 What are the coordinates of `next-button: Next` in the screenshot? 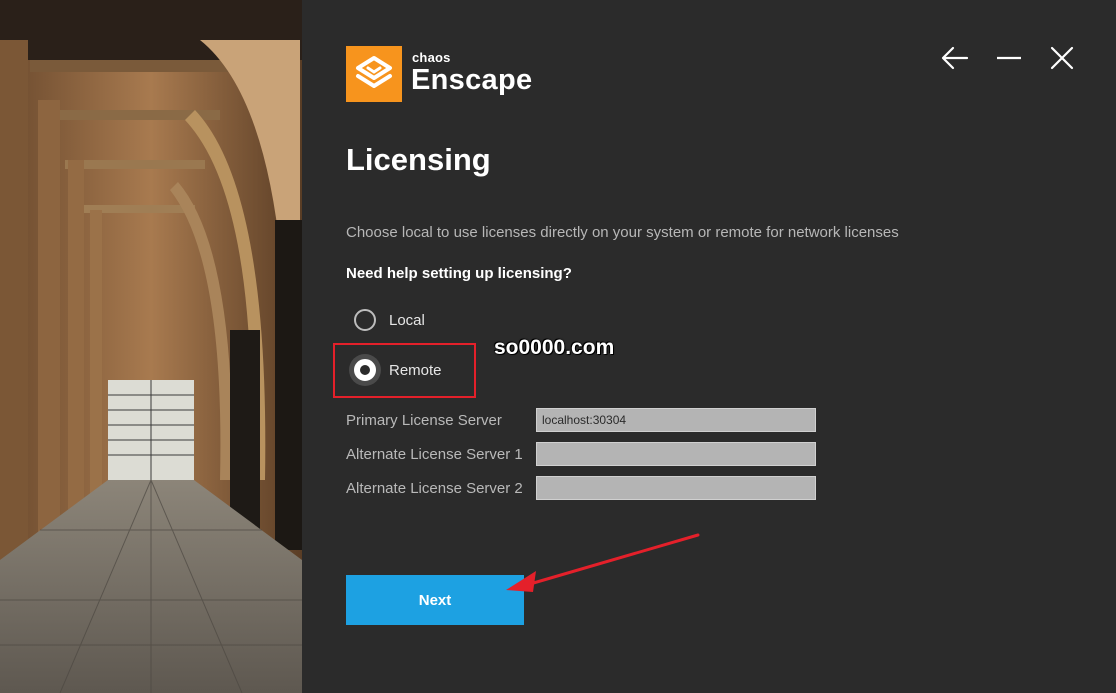 It's located at (435, 600).